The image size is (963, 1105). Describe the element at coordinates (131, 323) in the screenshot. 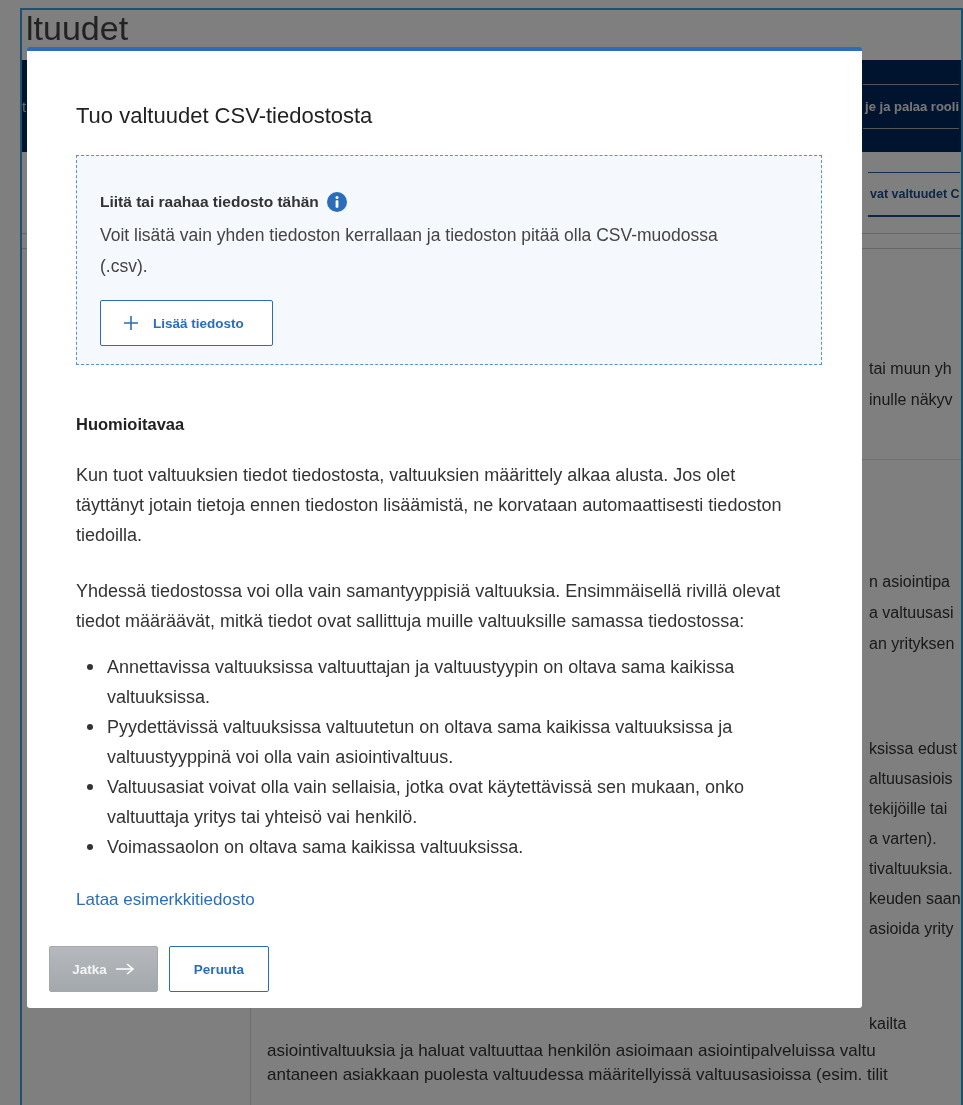

I see `plus-icon` at that location.